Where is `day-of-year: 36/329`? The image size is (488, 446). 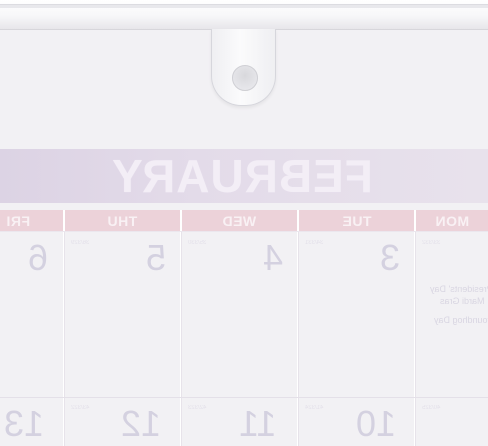 day-of-year: 36/329 is located at coordinates (80, 243).